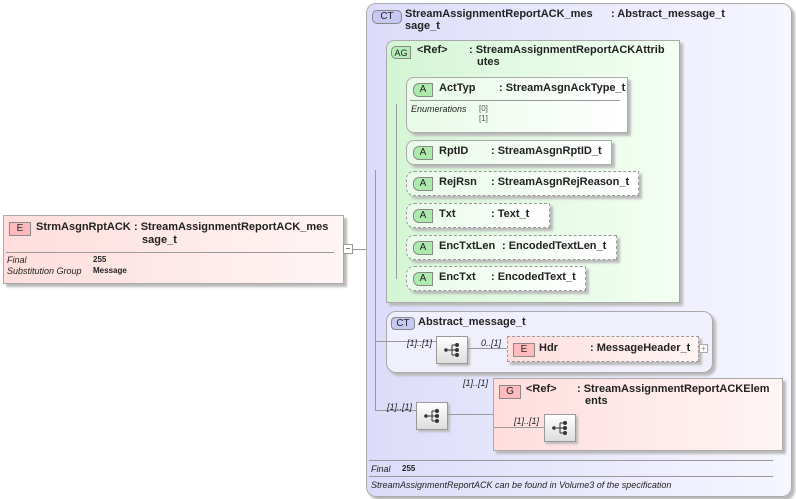 The image size is (796, 499). What do you see at coordinates (554, 246) in the screenshot?
I see `attribute-type: : EncodedTextLen_t` at bounding box center [554, 246].